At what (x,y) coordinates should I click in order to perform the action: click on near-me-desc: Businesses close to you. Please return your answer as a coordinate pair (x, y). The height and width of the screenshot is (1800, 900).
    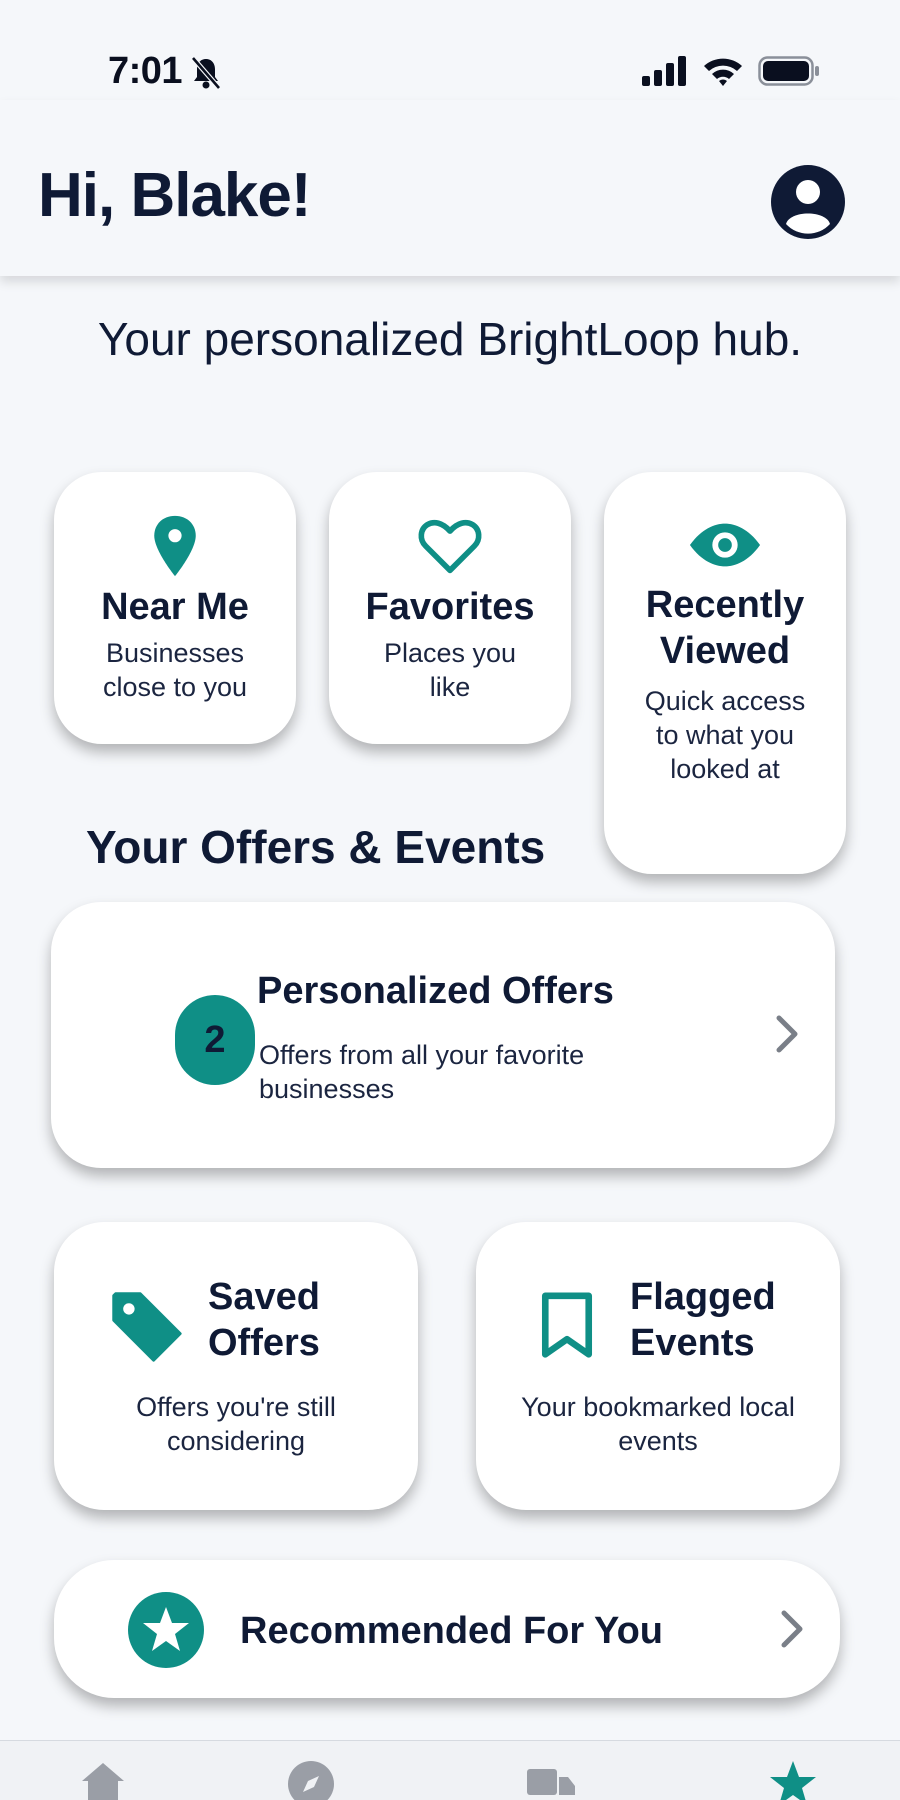
    Looking at the image, I should click on (175, 670).